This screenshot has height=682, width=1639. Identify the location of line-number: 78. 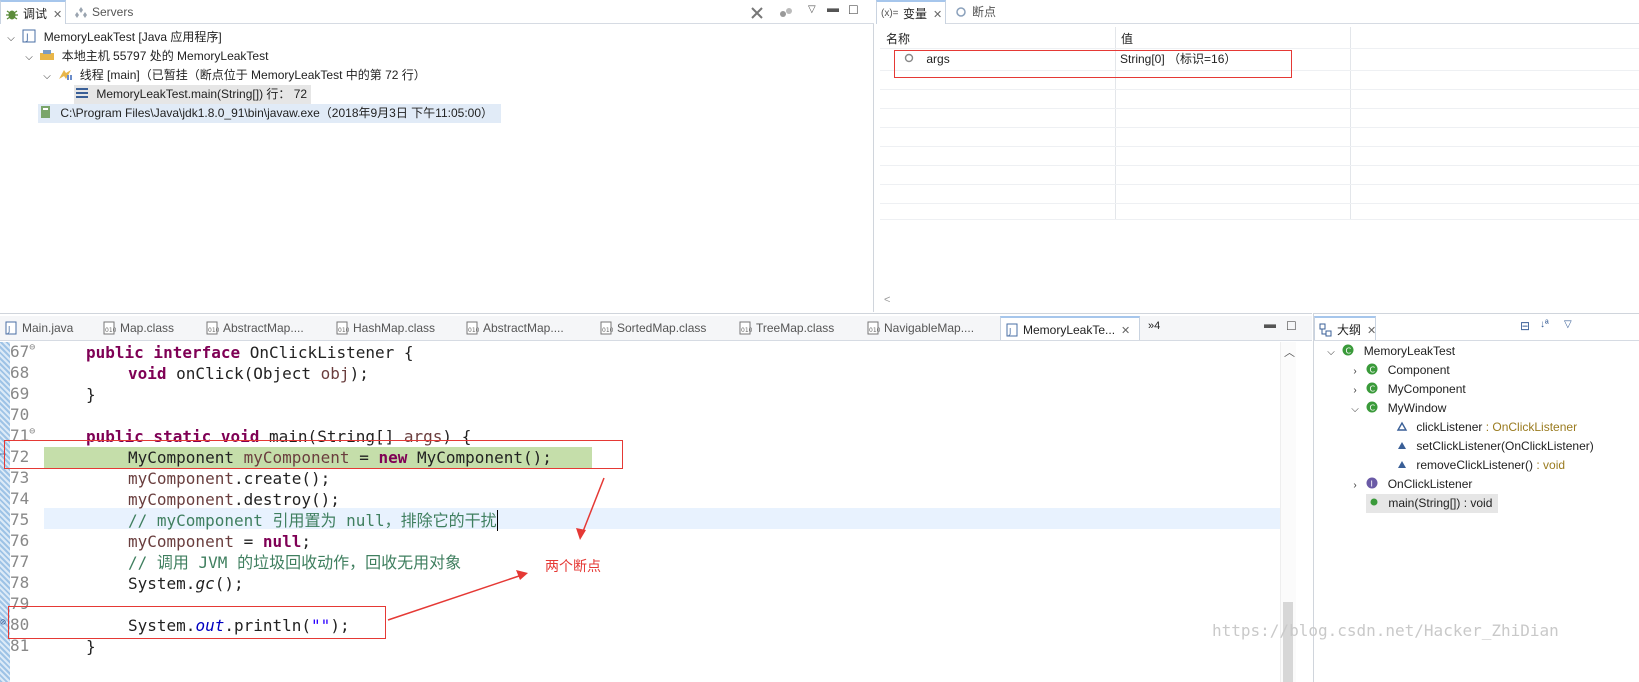
(20, 582).